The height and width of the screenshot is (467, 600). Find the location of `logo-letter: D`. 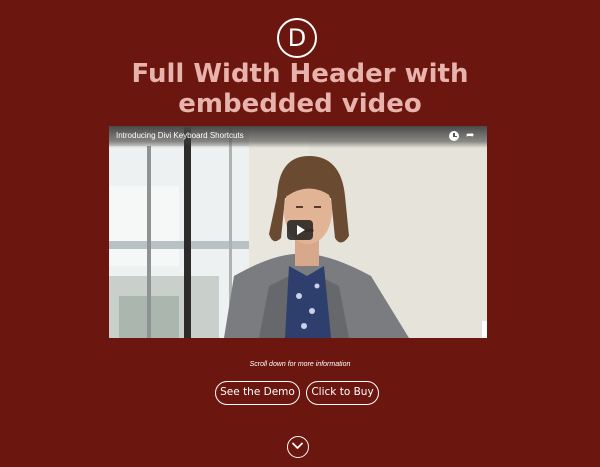

logo-letter: D is located at coordinates (297, 38).